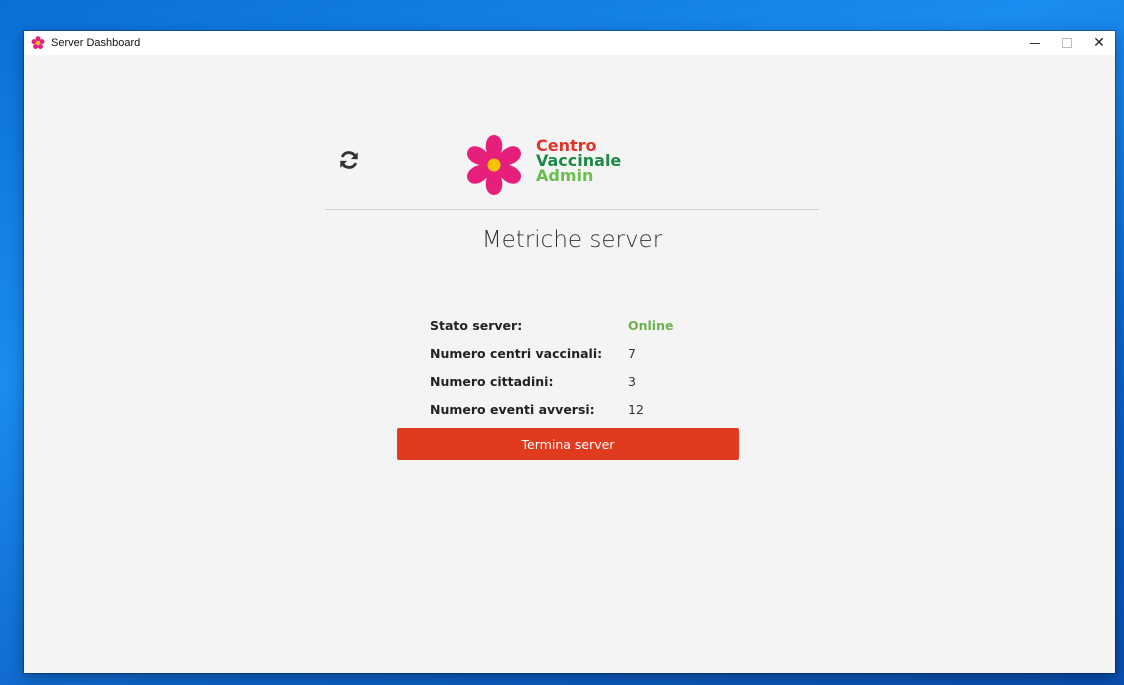 The width and height of the screenshot is (1124, 685). I want to click on flower-logo-icon, so click(494, 165).